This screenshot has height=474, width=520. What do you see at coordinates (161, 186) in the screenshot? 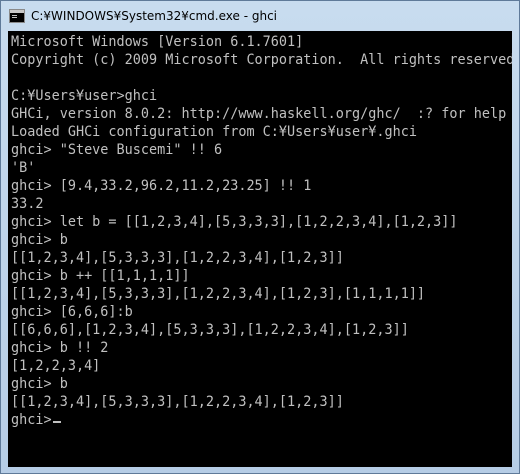
I see `console-line: ghci> [9.4,33.2,96.2,11.2,23.25] !! 1` at bounding box center [161, 186].